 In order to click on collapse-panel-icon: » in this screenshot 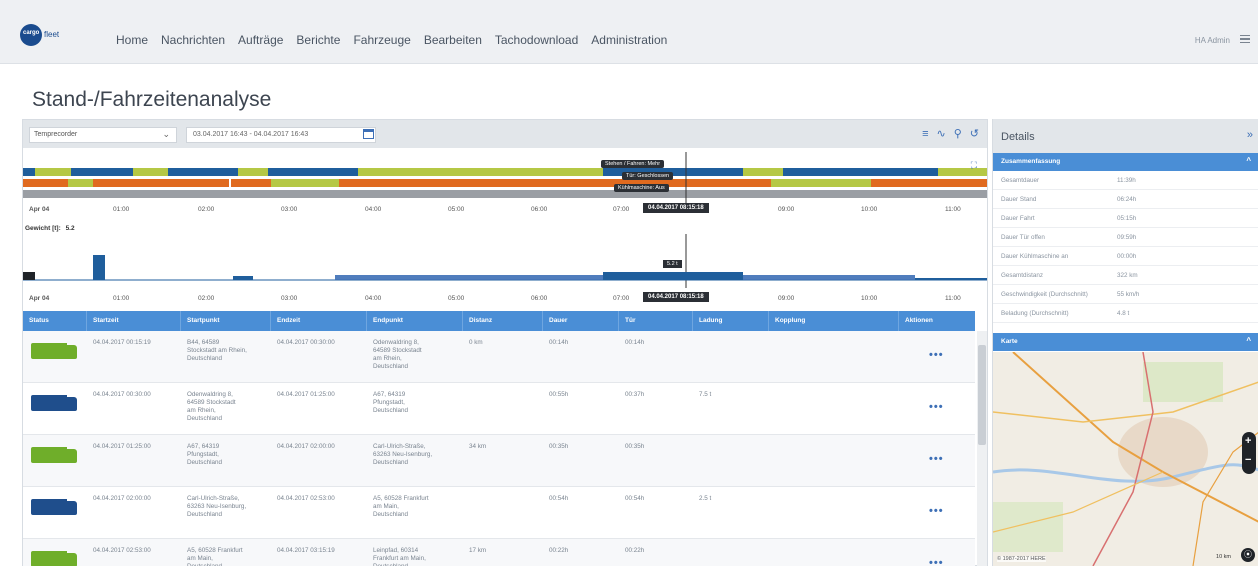, I will do `click(1250, 135)`.